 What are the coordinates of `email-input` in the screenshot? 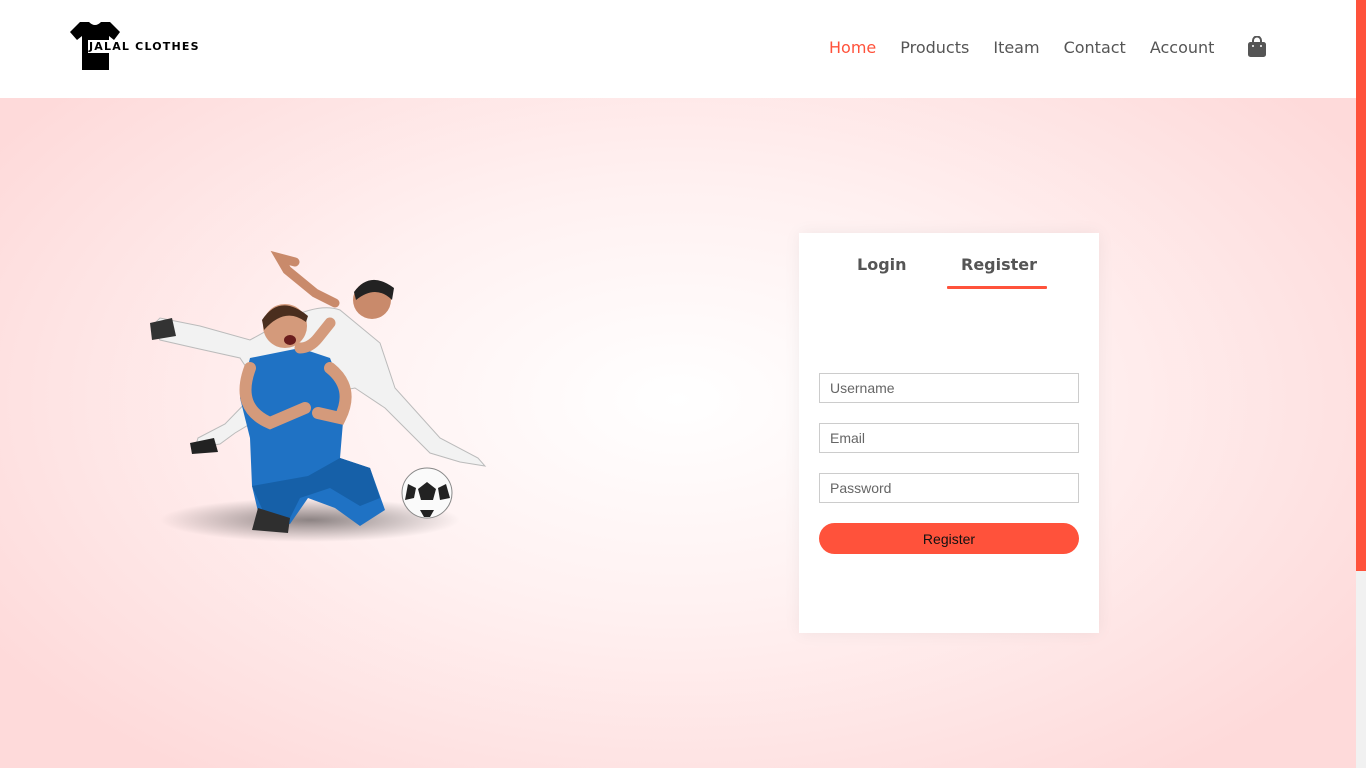 It's located at (949, 438).